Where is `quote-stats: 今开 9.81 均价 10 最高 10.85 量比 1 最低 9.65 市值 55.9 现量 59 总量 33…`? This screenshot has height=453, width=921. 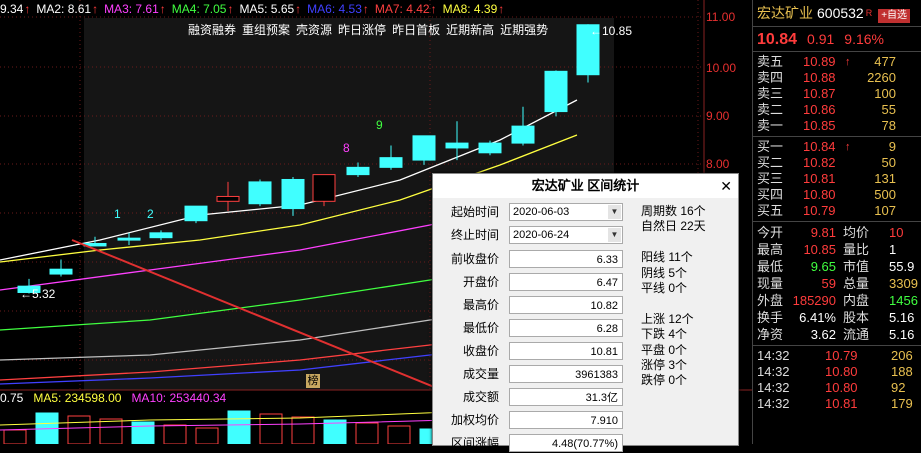 quote-stats: 今开 9.81 均价 10 最高 10.85 量比 1 最低 9.65 市值 55.9 现量 59 总量 33… is located at coordinates (837, 284).